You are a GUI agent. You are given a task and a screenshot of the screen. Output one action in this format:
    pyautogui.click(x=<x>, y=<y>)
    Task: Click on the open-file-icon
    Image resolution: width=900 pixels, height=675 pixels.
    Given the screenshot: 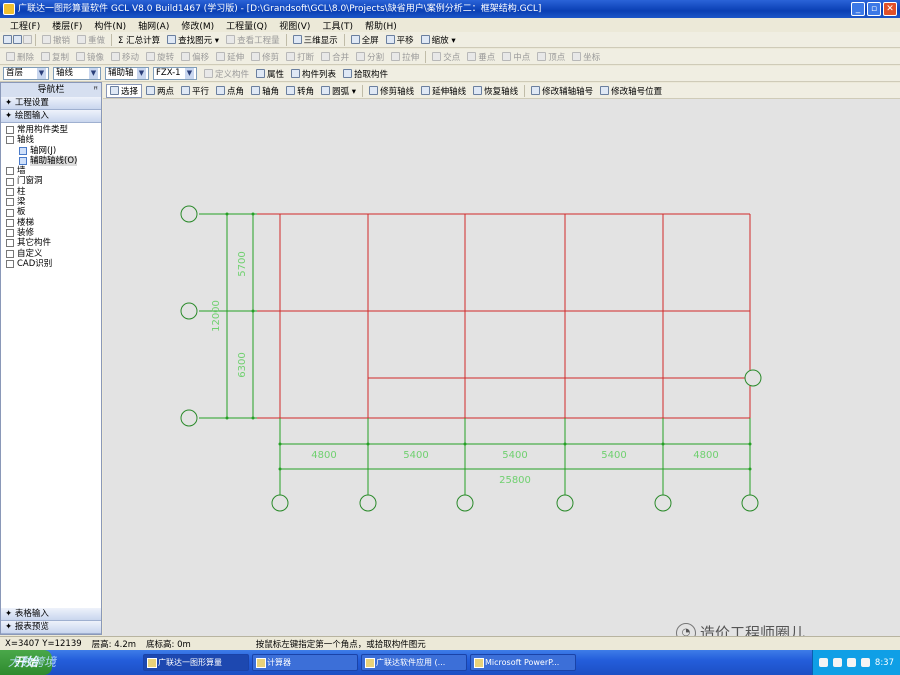 What is the action you would take?
    pyautogui.click(x=17, y=39)
    